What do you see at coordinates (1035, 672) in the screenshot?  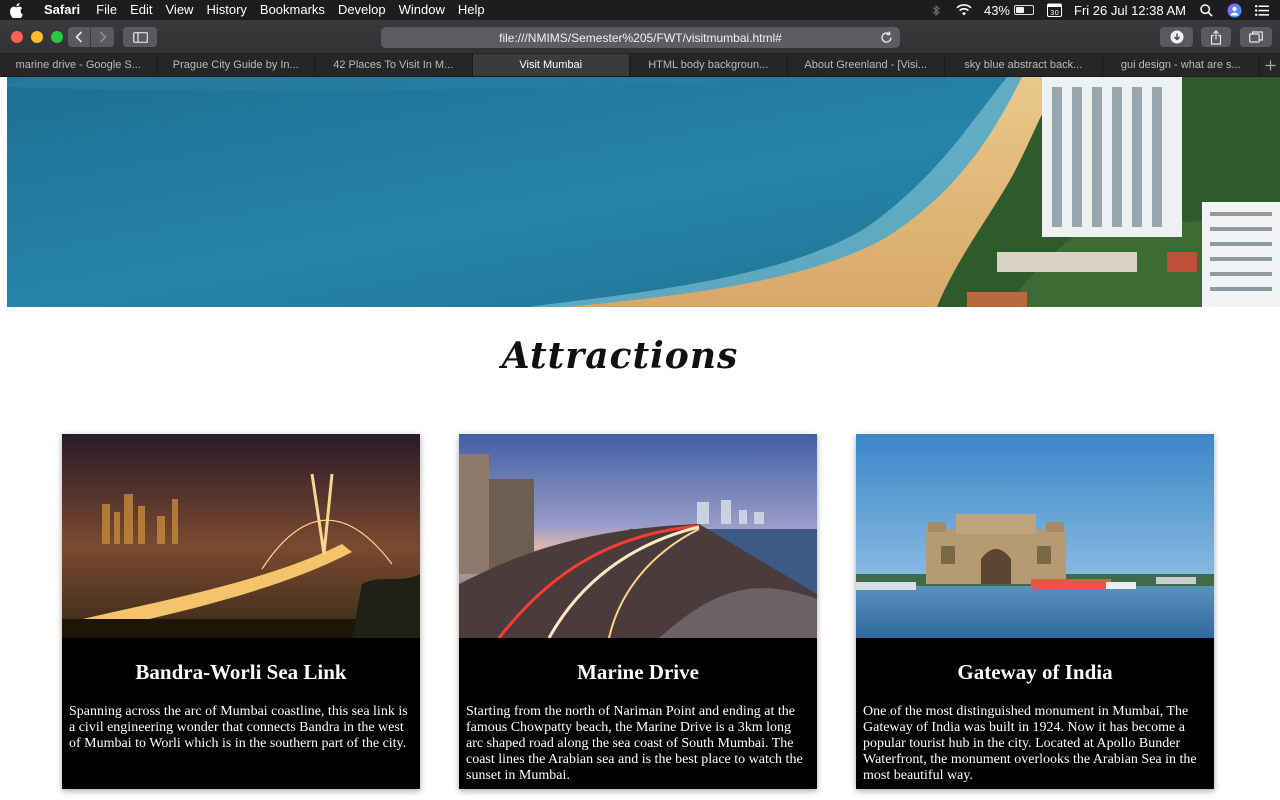 I see `card-title: Gateway of India` at bounding box center [1035, 672].